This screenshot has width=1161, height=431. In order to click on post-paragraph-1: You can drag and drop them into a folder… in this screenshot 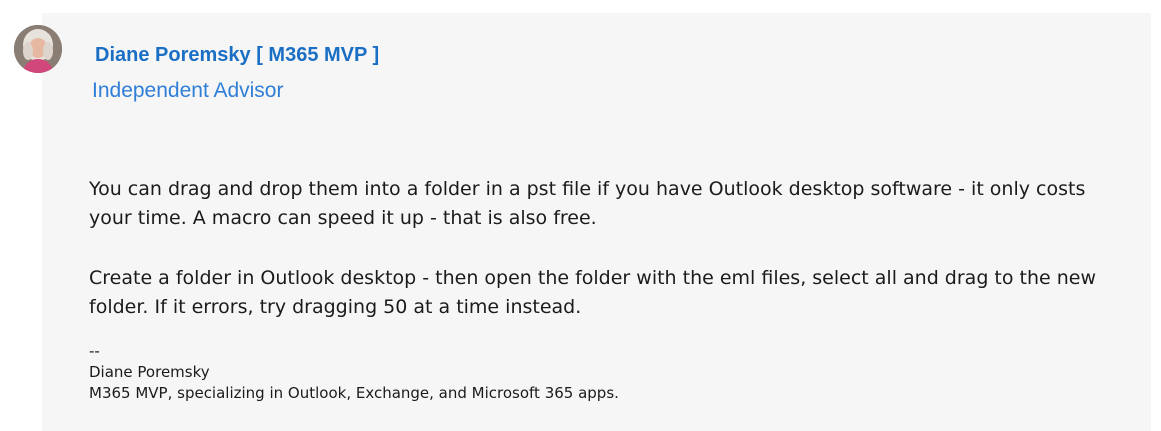, I will do `click(587, 203)`.